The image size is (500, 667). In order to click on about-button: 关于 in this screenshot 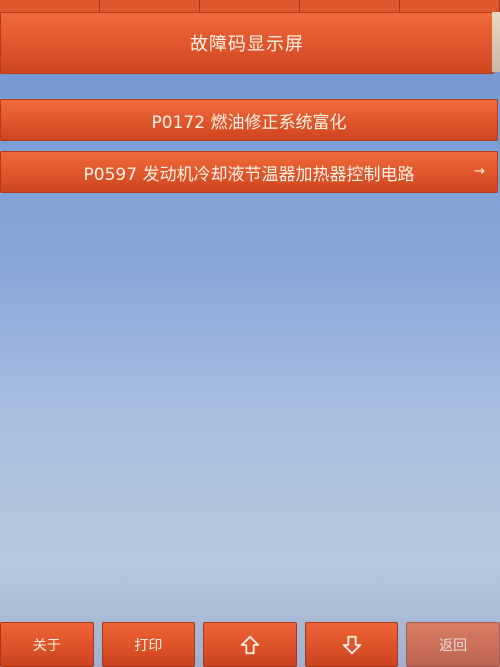, I will do `click(47, 644)`.